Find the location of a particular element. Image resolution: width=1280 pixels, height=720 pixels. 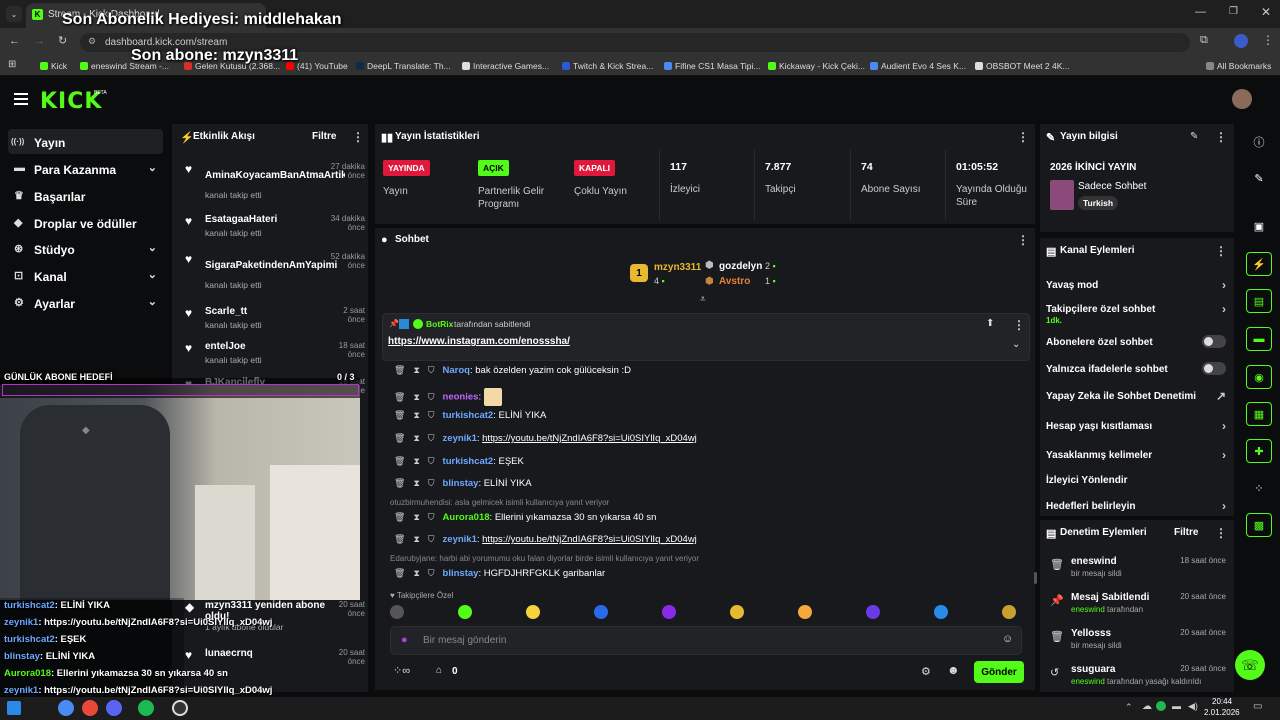

chat-message: 🗑 ⧗ ⛉ turkishcat2: ELİNİ YIKA is located at coordinates (470, 415).